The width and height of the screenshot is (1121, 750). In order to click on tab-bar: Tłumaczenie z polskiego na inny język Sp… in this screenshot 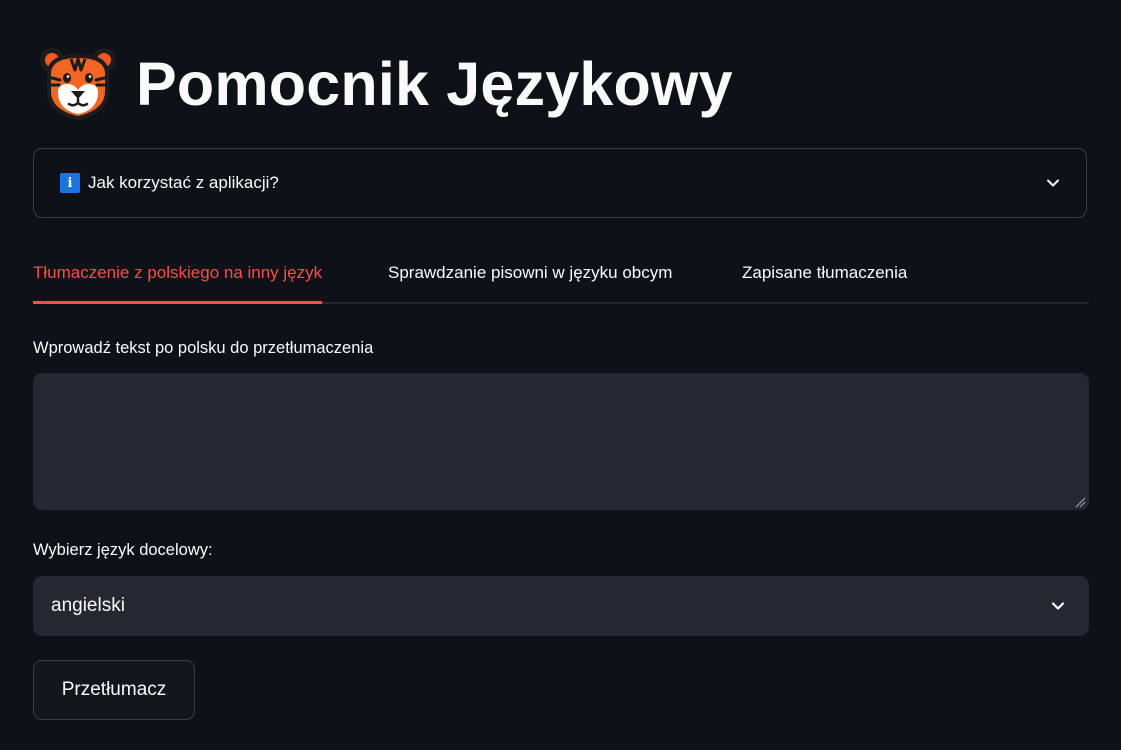, I will do `click(561, 278)`.